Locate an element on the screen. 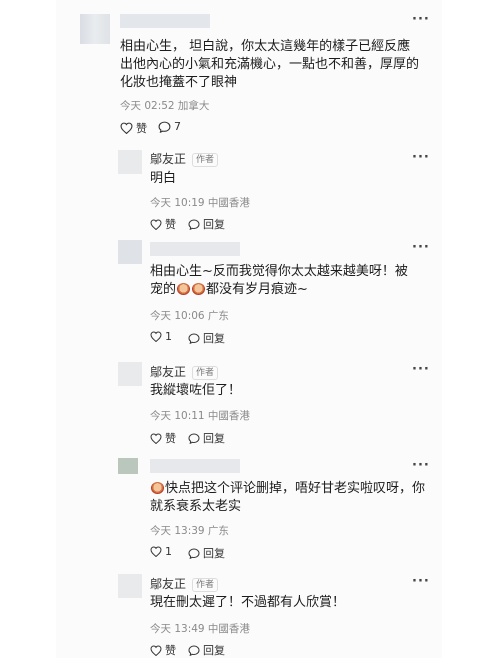 The width and height of the screenshot is (493, 658). reply-button: 7 is located at coordinates (169, 126).